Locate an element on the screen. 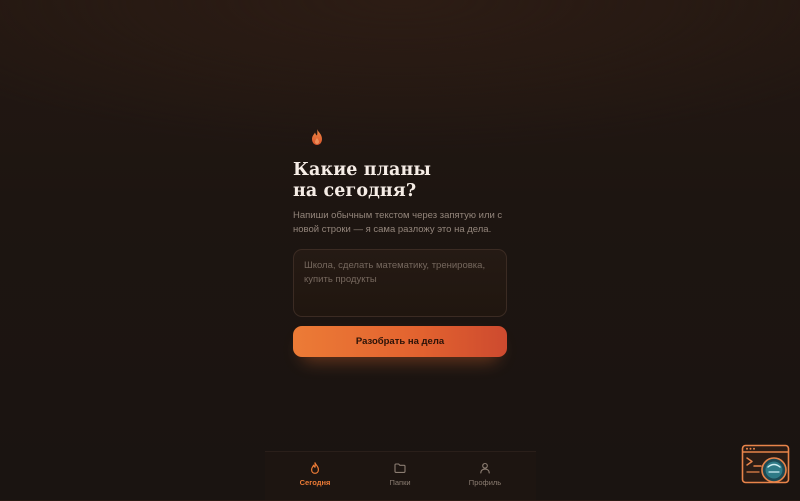 This screenshot has width=800, height=501. tasks-input is located at coordinates (400, 283).